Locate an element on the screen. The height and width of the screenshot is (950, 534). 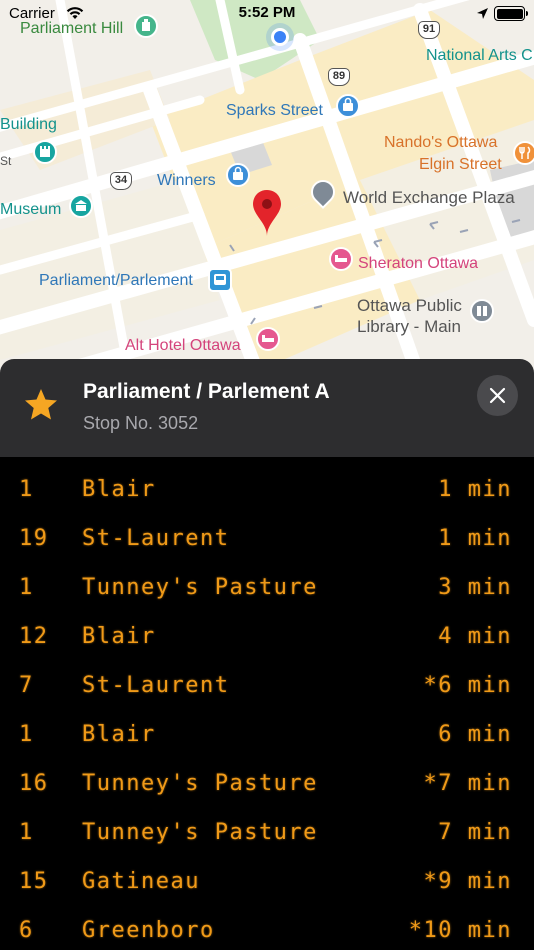
route-number: 7 is located at coordinates (26, 685).